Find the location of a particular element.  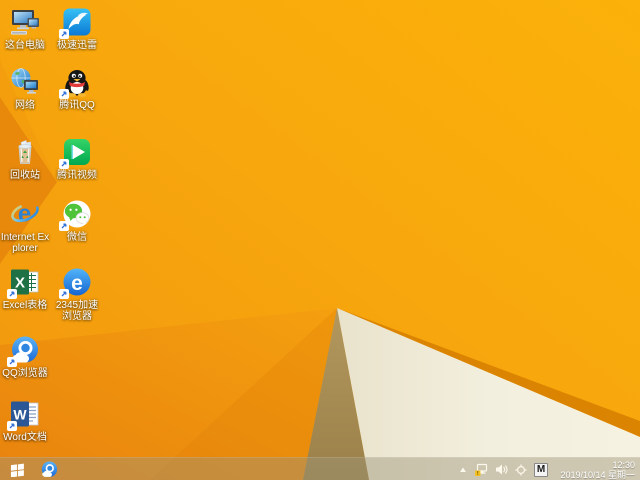

desktop-icon-label: 极速迅雷 is located at coordinates (77, 45).